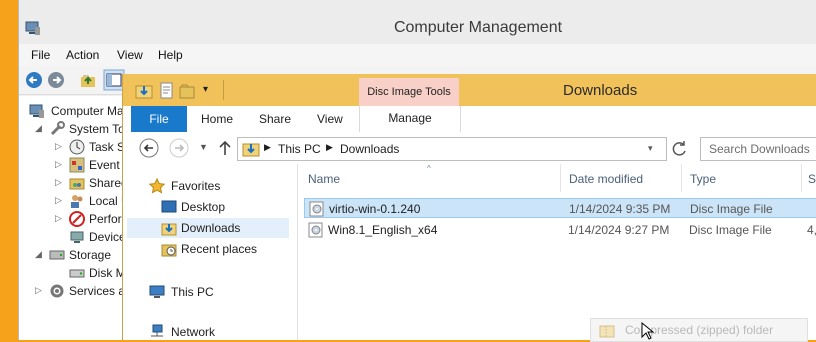 This screenshot has width=816, height=342. What do you see at coordinates (648, 331) in the screenshot?
I see `mouse-cursor-icon` at bounding box center [648, 331].